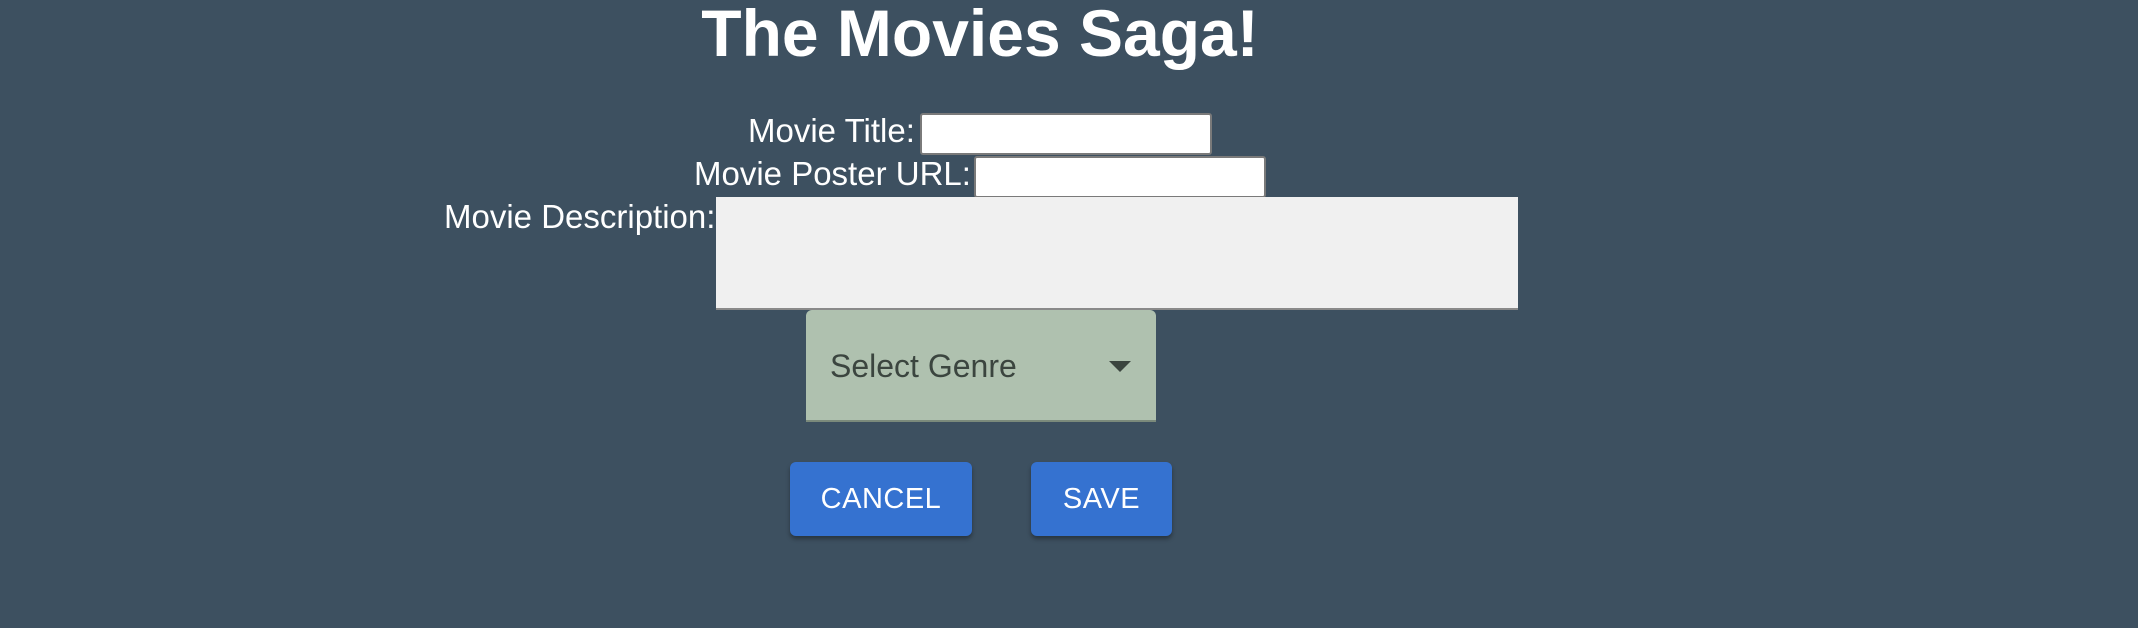 The width and height of the screenshot is (2138, 628). What do you see at coordinates (831, 130) in the screenshot?
I see `movie-title-label: Movie Title:` at bounding box center [831, 130].